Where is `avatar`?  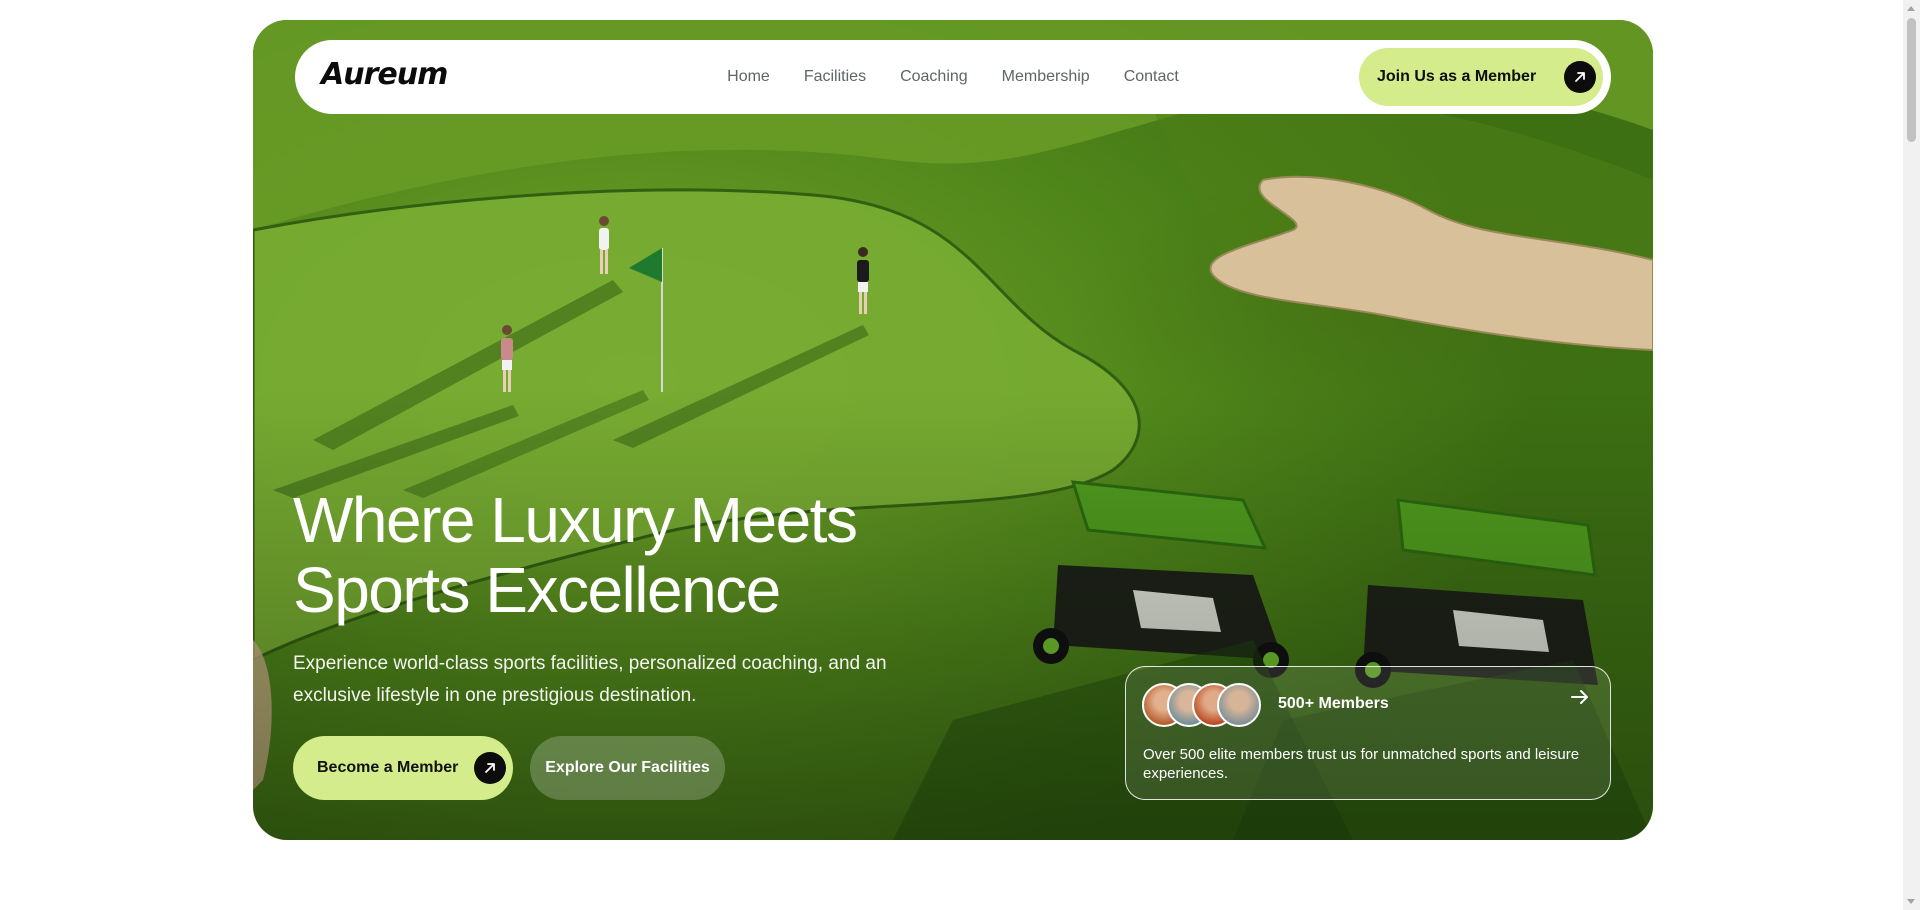
avatar is located at coordinates (1239, 705).